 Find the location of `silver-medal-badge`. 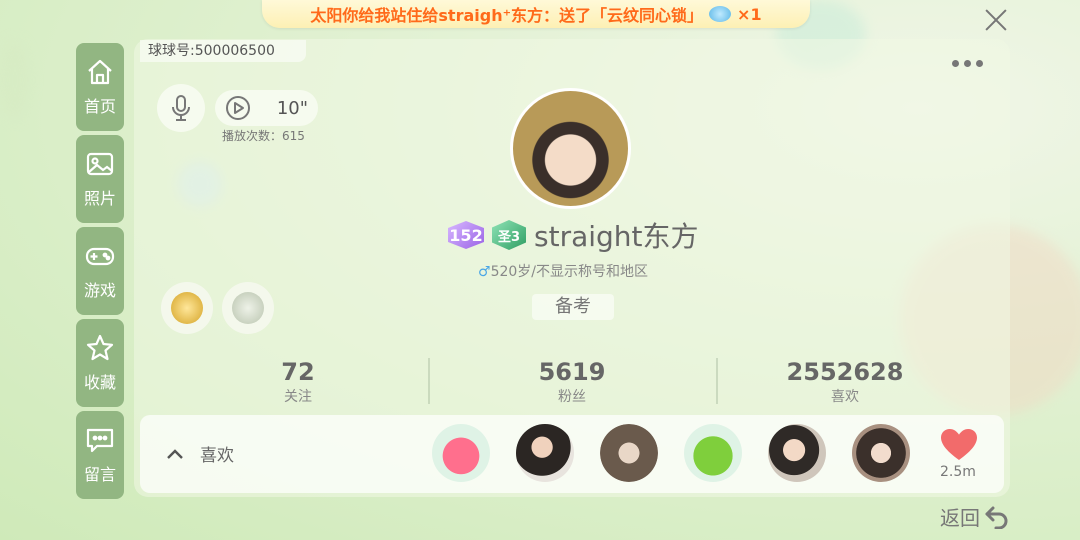

silver-medal-badge is located at coordinates (248, 308).